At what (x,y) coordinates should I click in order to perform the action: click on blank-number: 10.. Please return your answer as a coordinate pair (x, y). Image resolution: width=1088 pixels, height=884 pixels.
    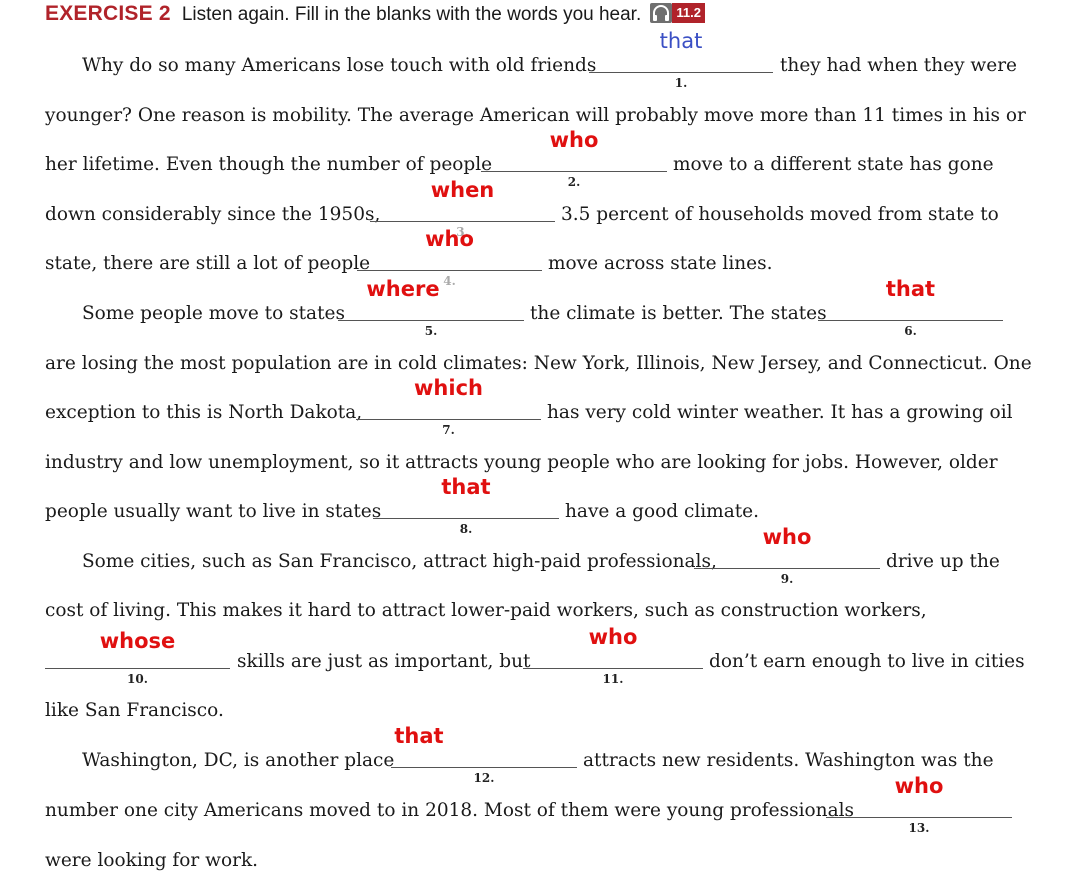
    Looking at the image, I should click on (137, 679).